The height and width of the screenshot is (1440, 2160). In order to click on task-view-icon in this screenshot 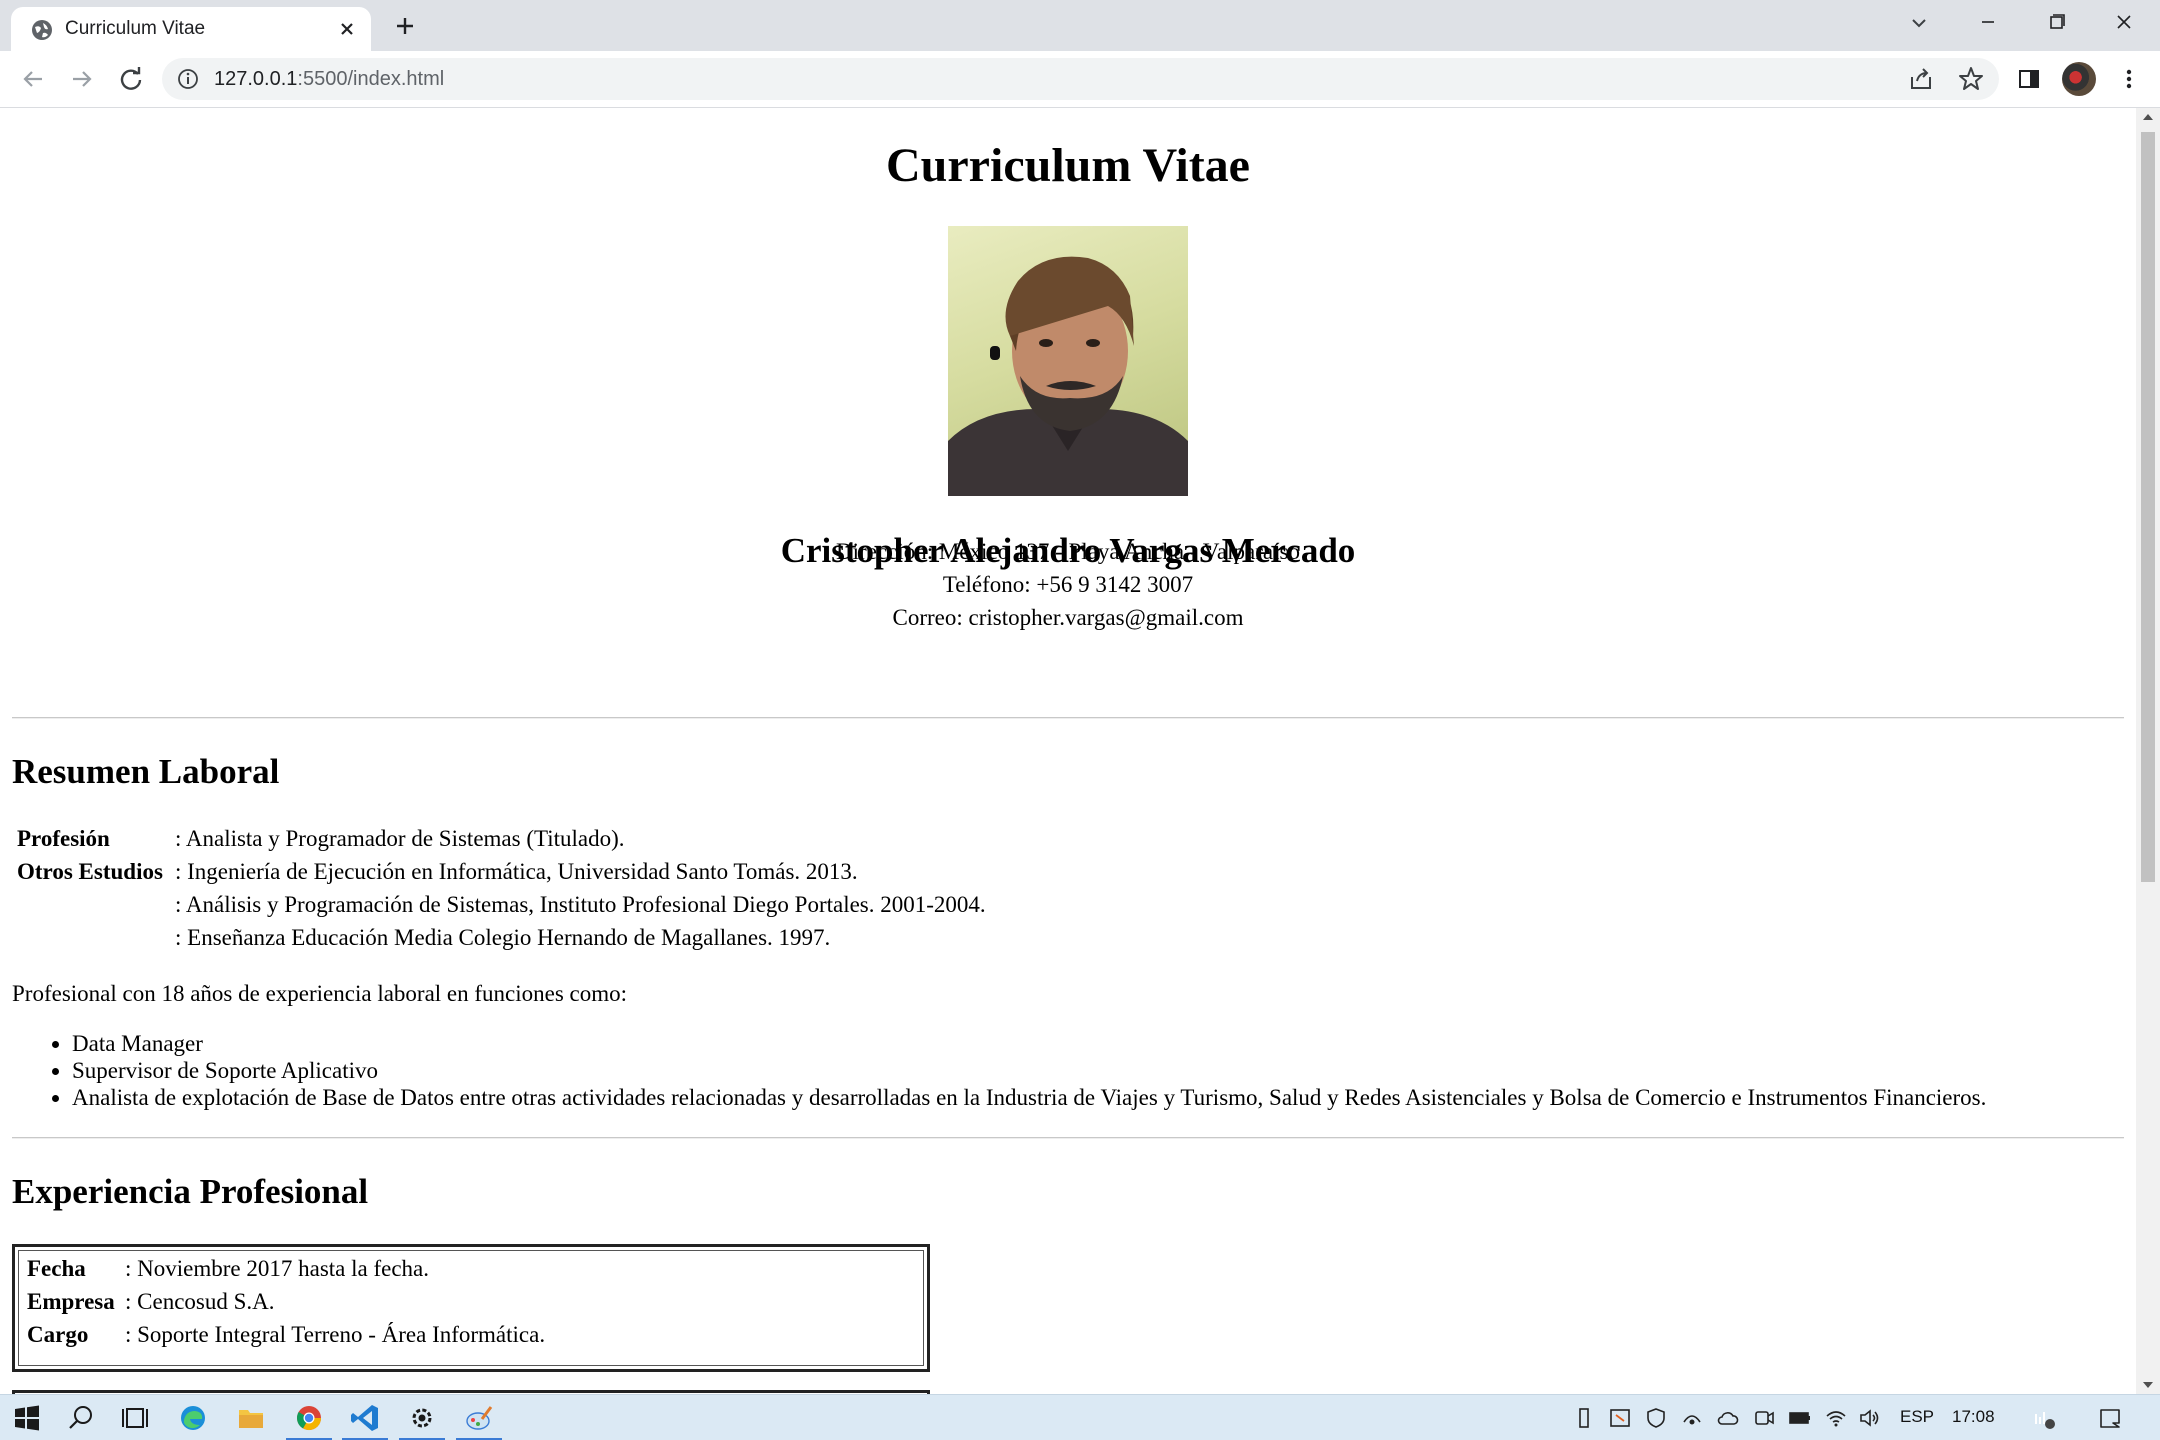, I will do `click(135, 1418)`.